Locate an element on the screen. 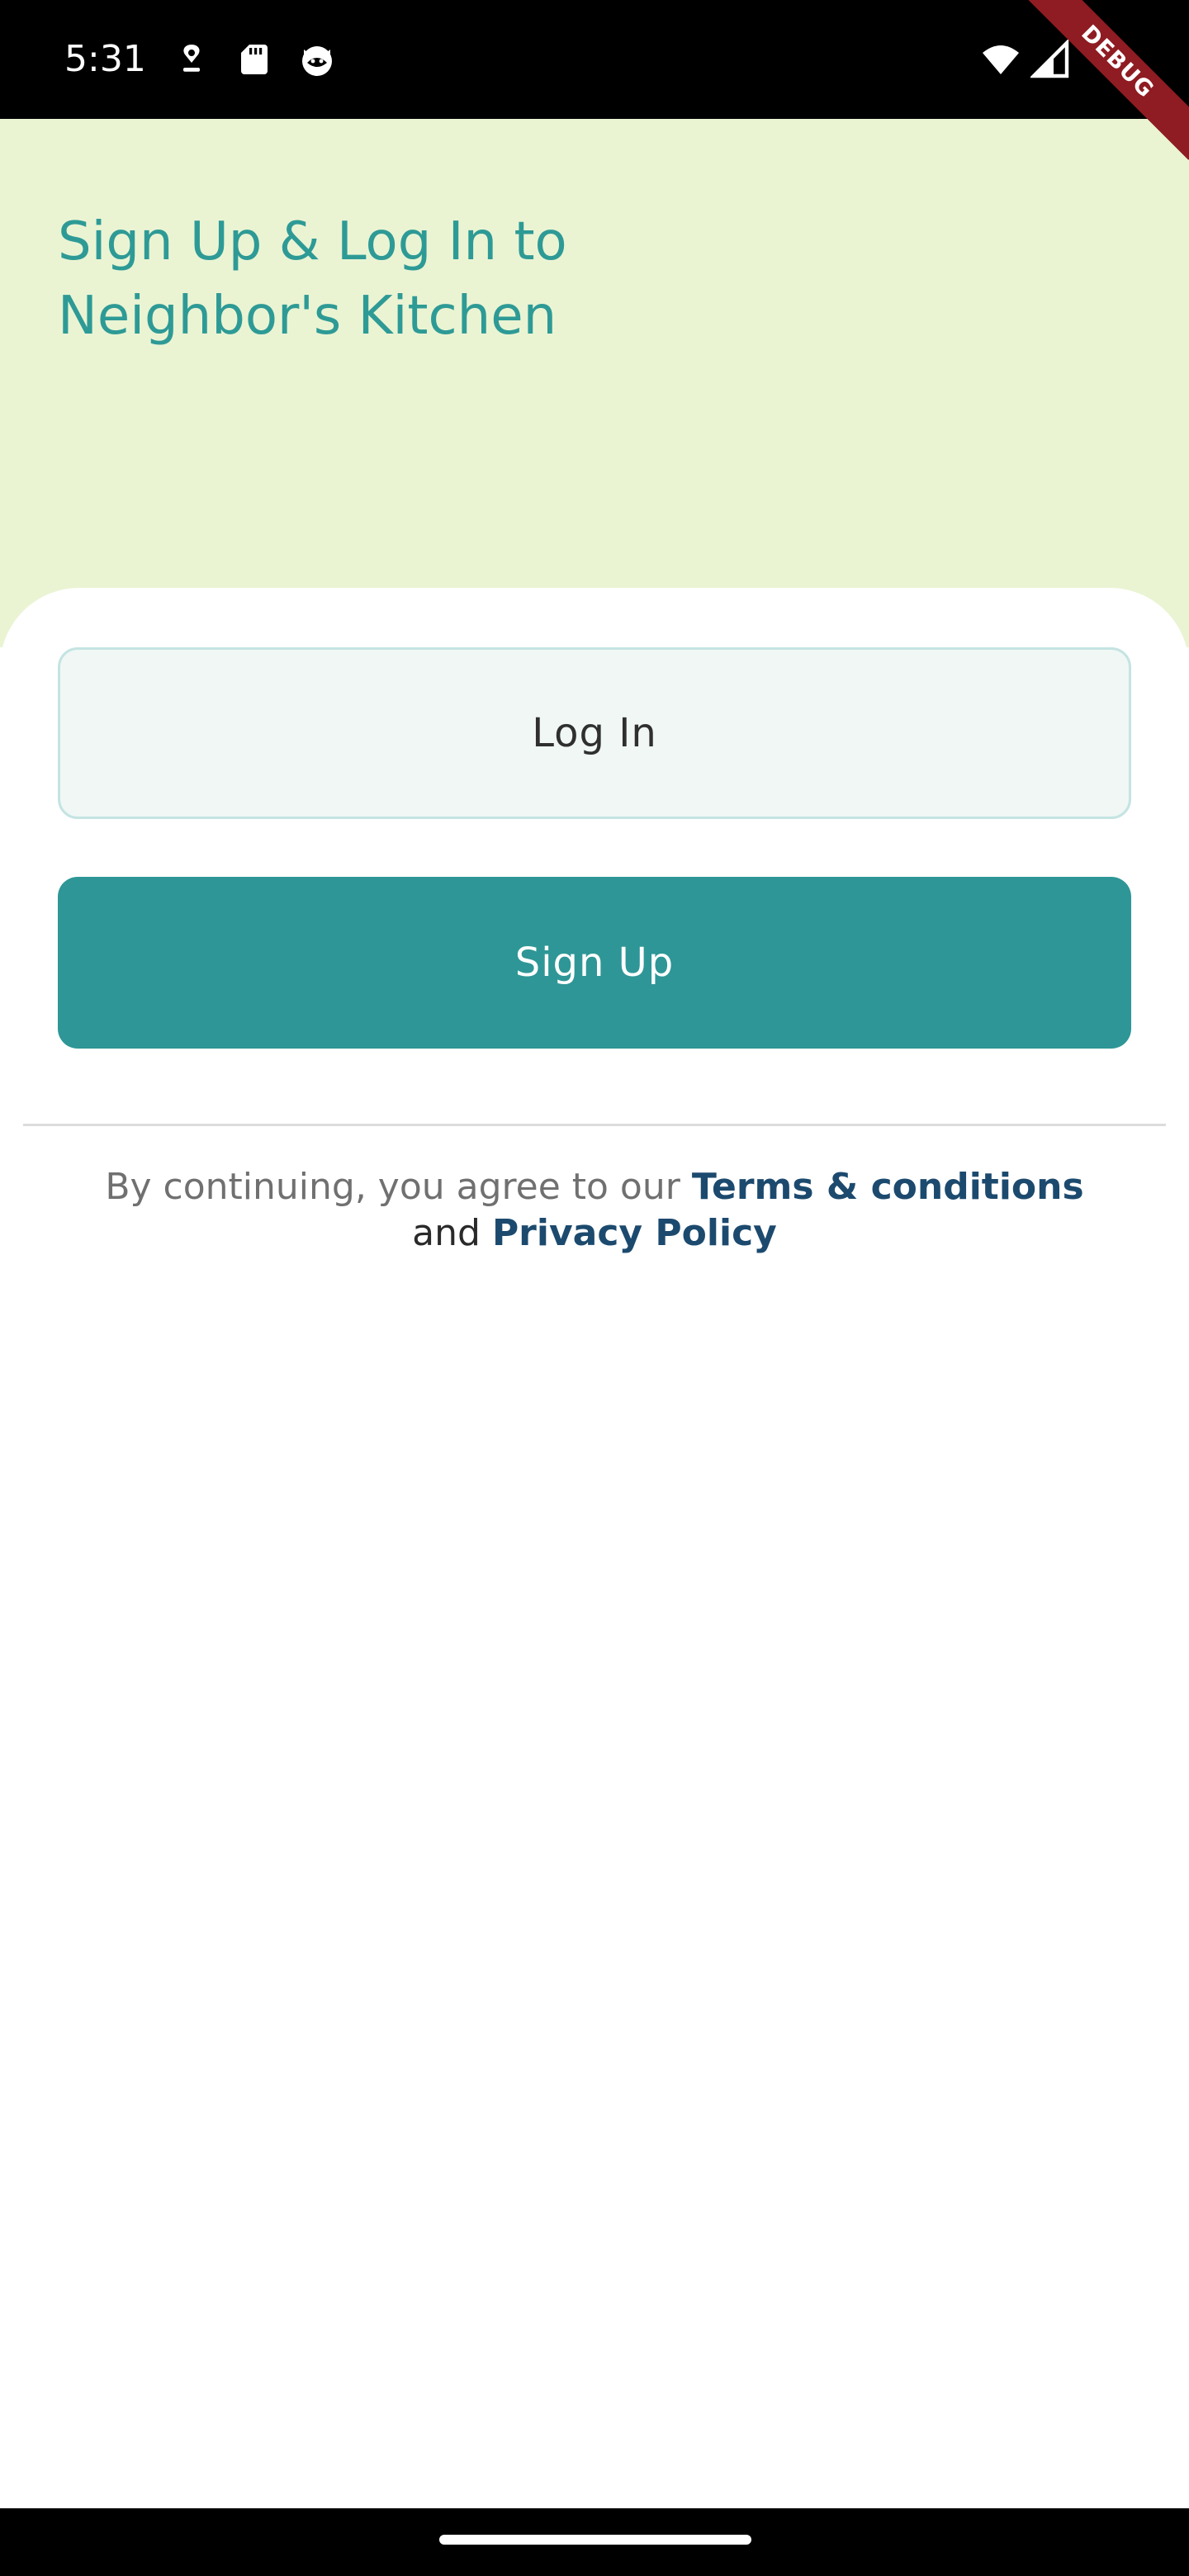  sd-card-icon is located at coordinates (254, 59).